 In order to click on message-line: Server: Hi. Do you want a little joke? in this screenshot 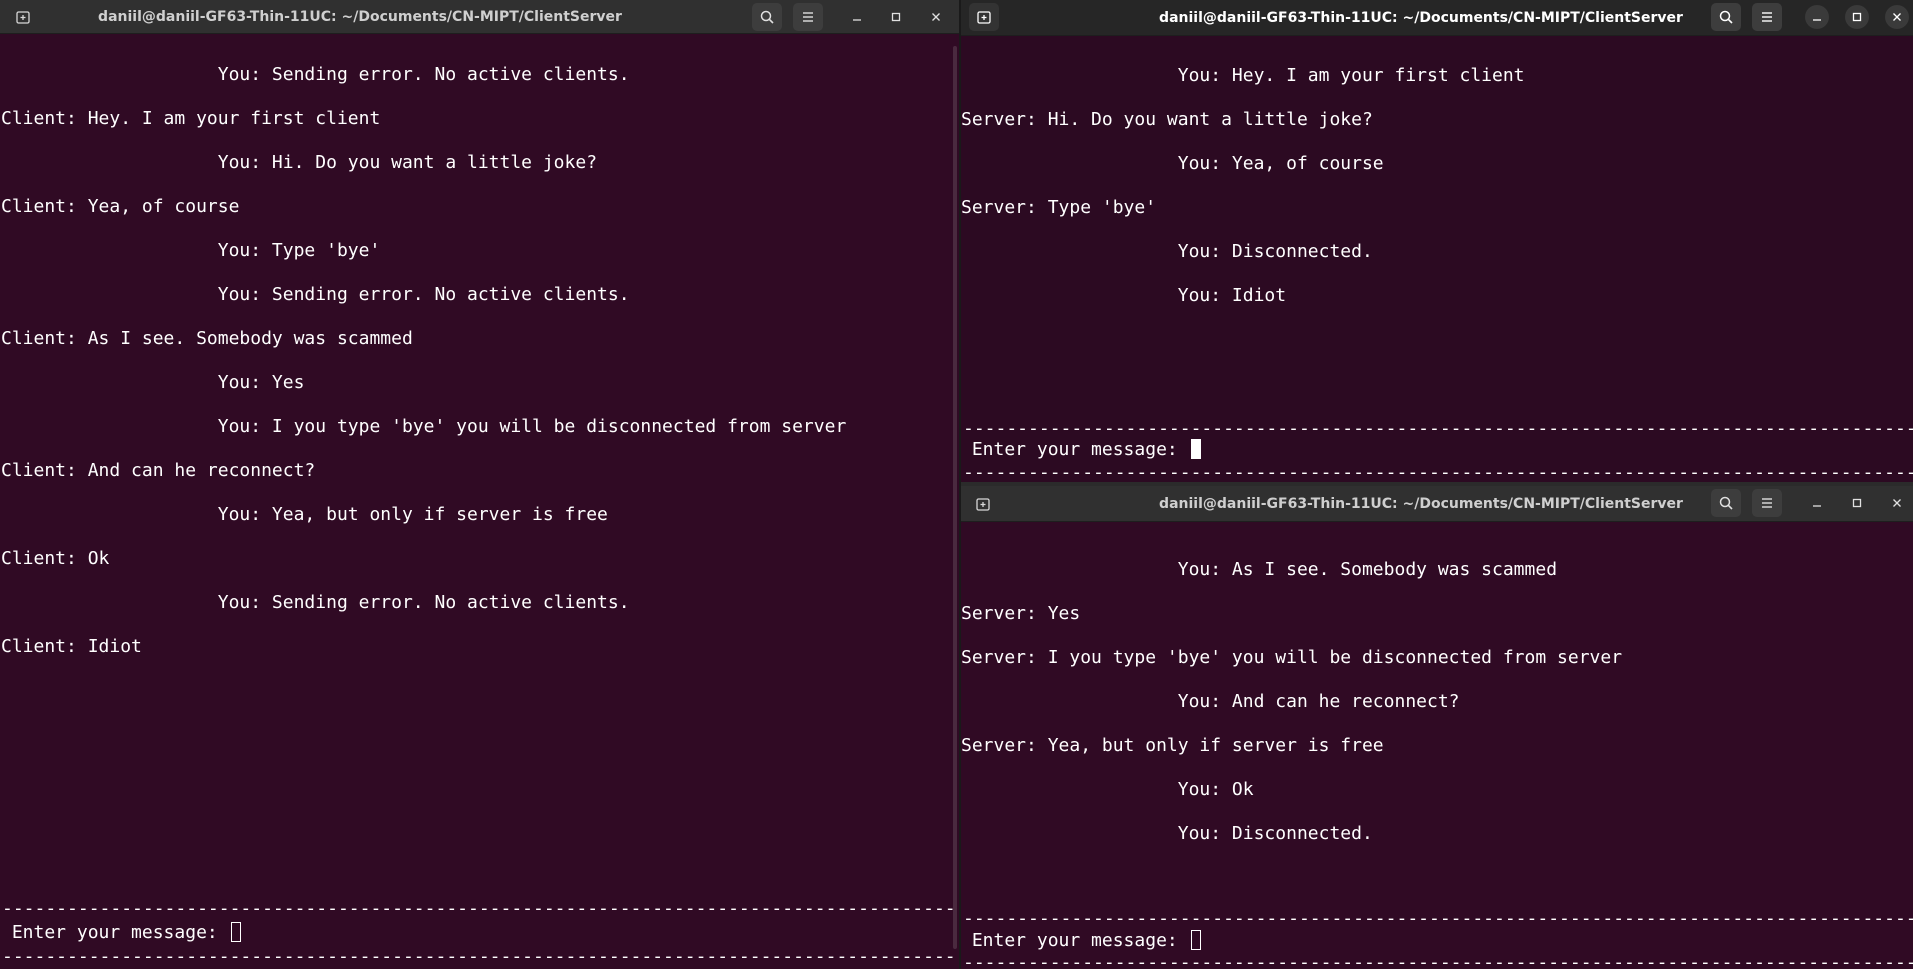, I will do `click(1167, 119)`.